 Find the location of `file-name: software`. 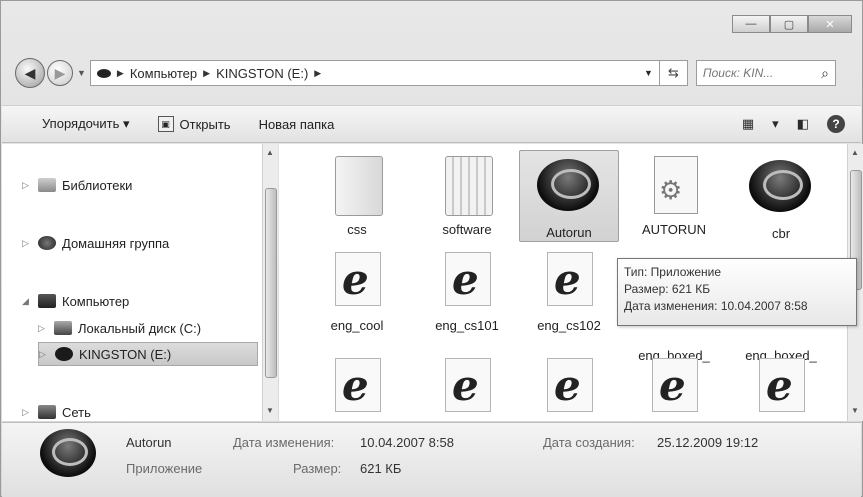

file-name: software is located at coordinates (467, 229).